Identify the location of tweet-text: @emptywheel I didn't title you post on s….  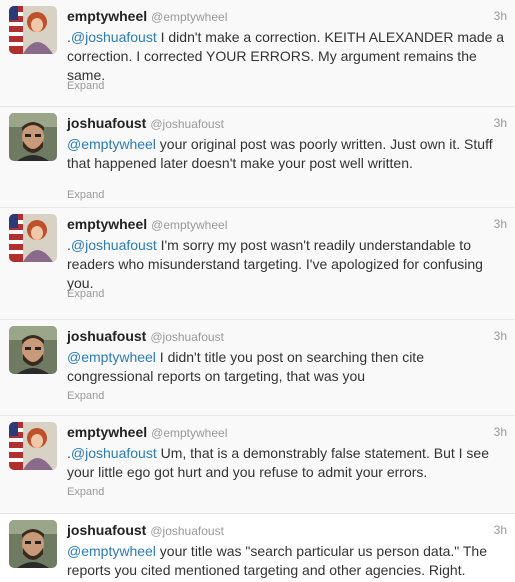
(287, 367).